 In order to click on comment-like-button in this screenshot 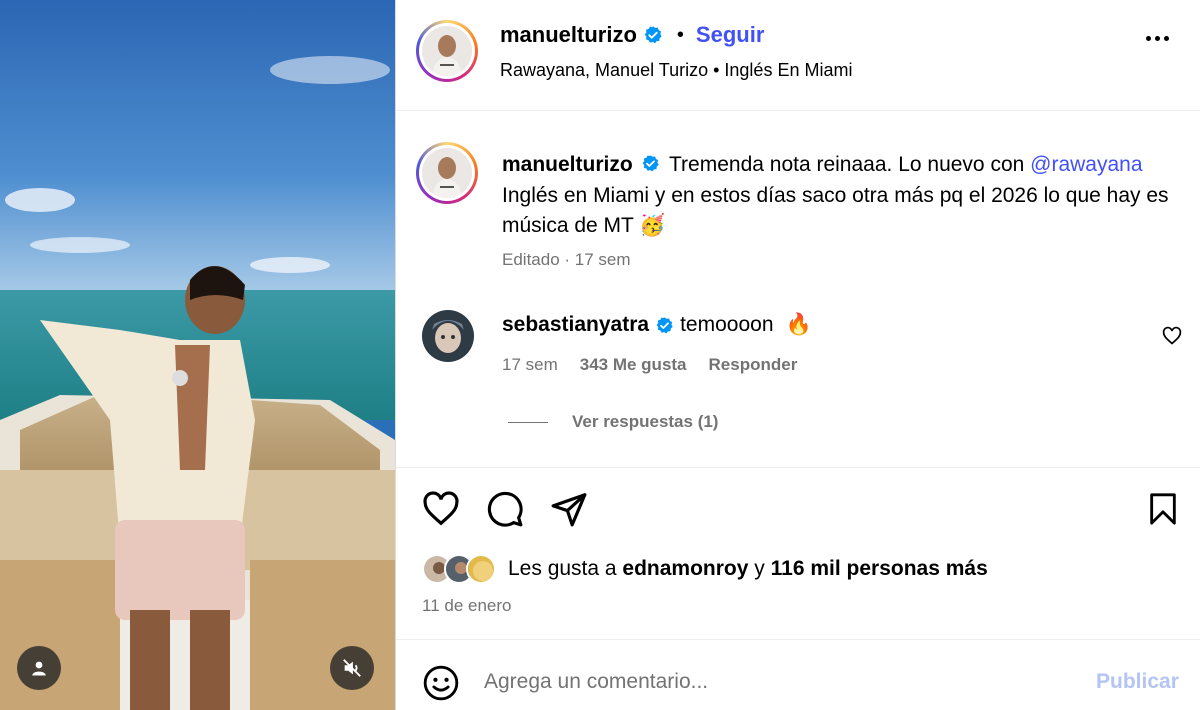, I will do `click(1172, 338)`.